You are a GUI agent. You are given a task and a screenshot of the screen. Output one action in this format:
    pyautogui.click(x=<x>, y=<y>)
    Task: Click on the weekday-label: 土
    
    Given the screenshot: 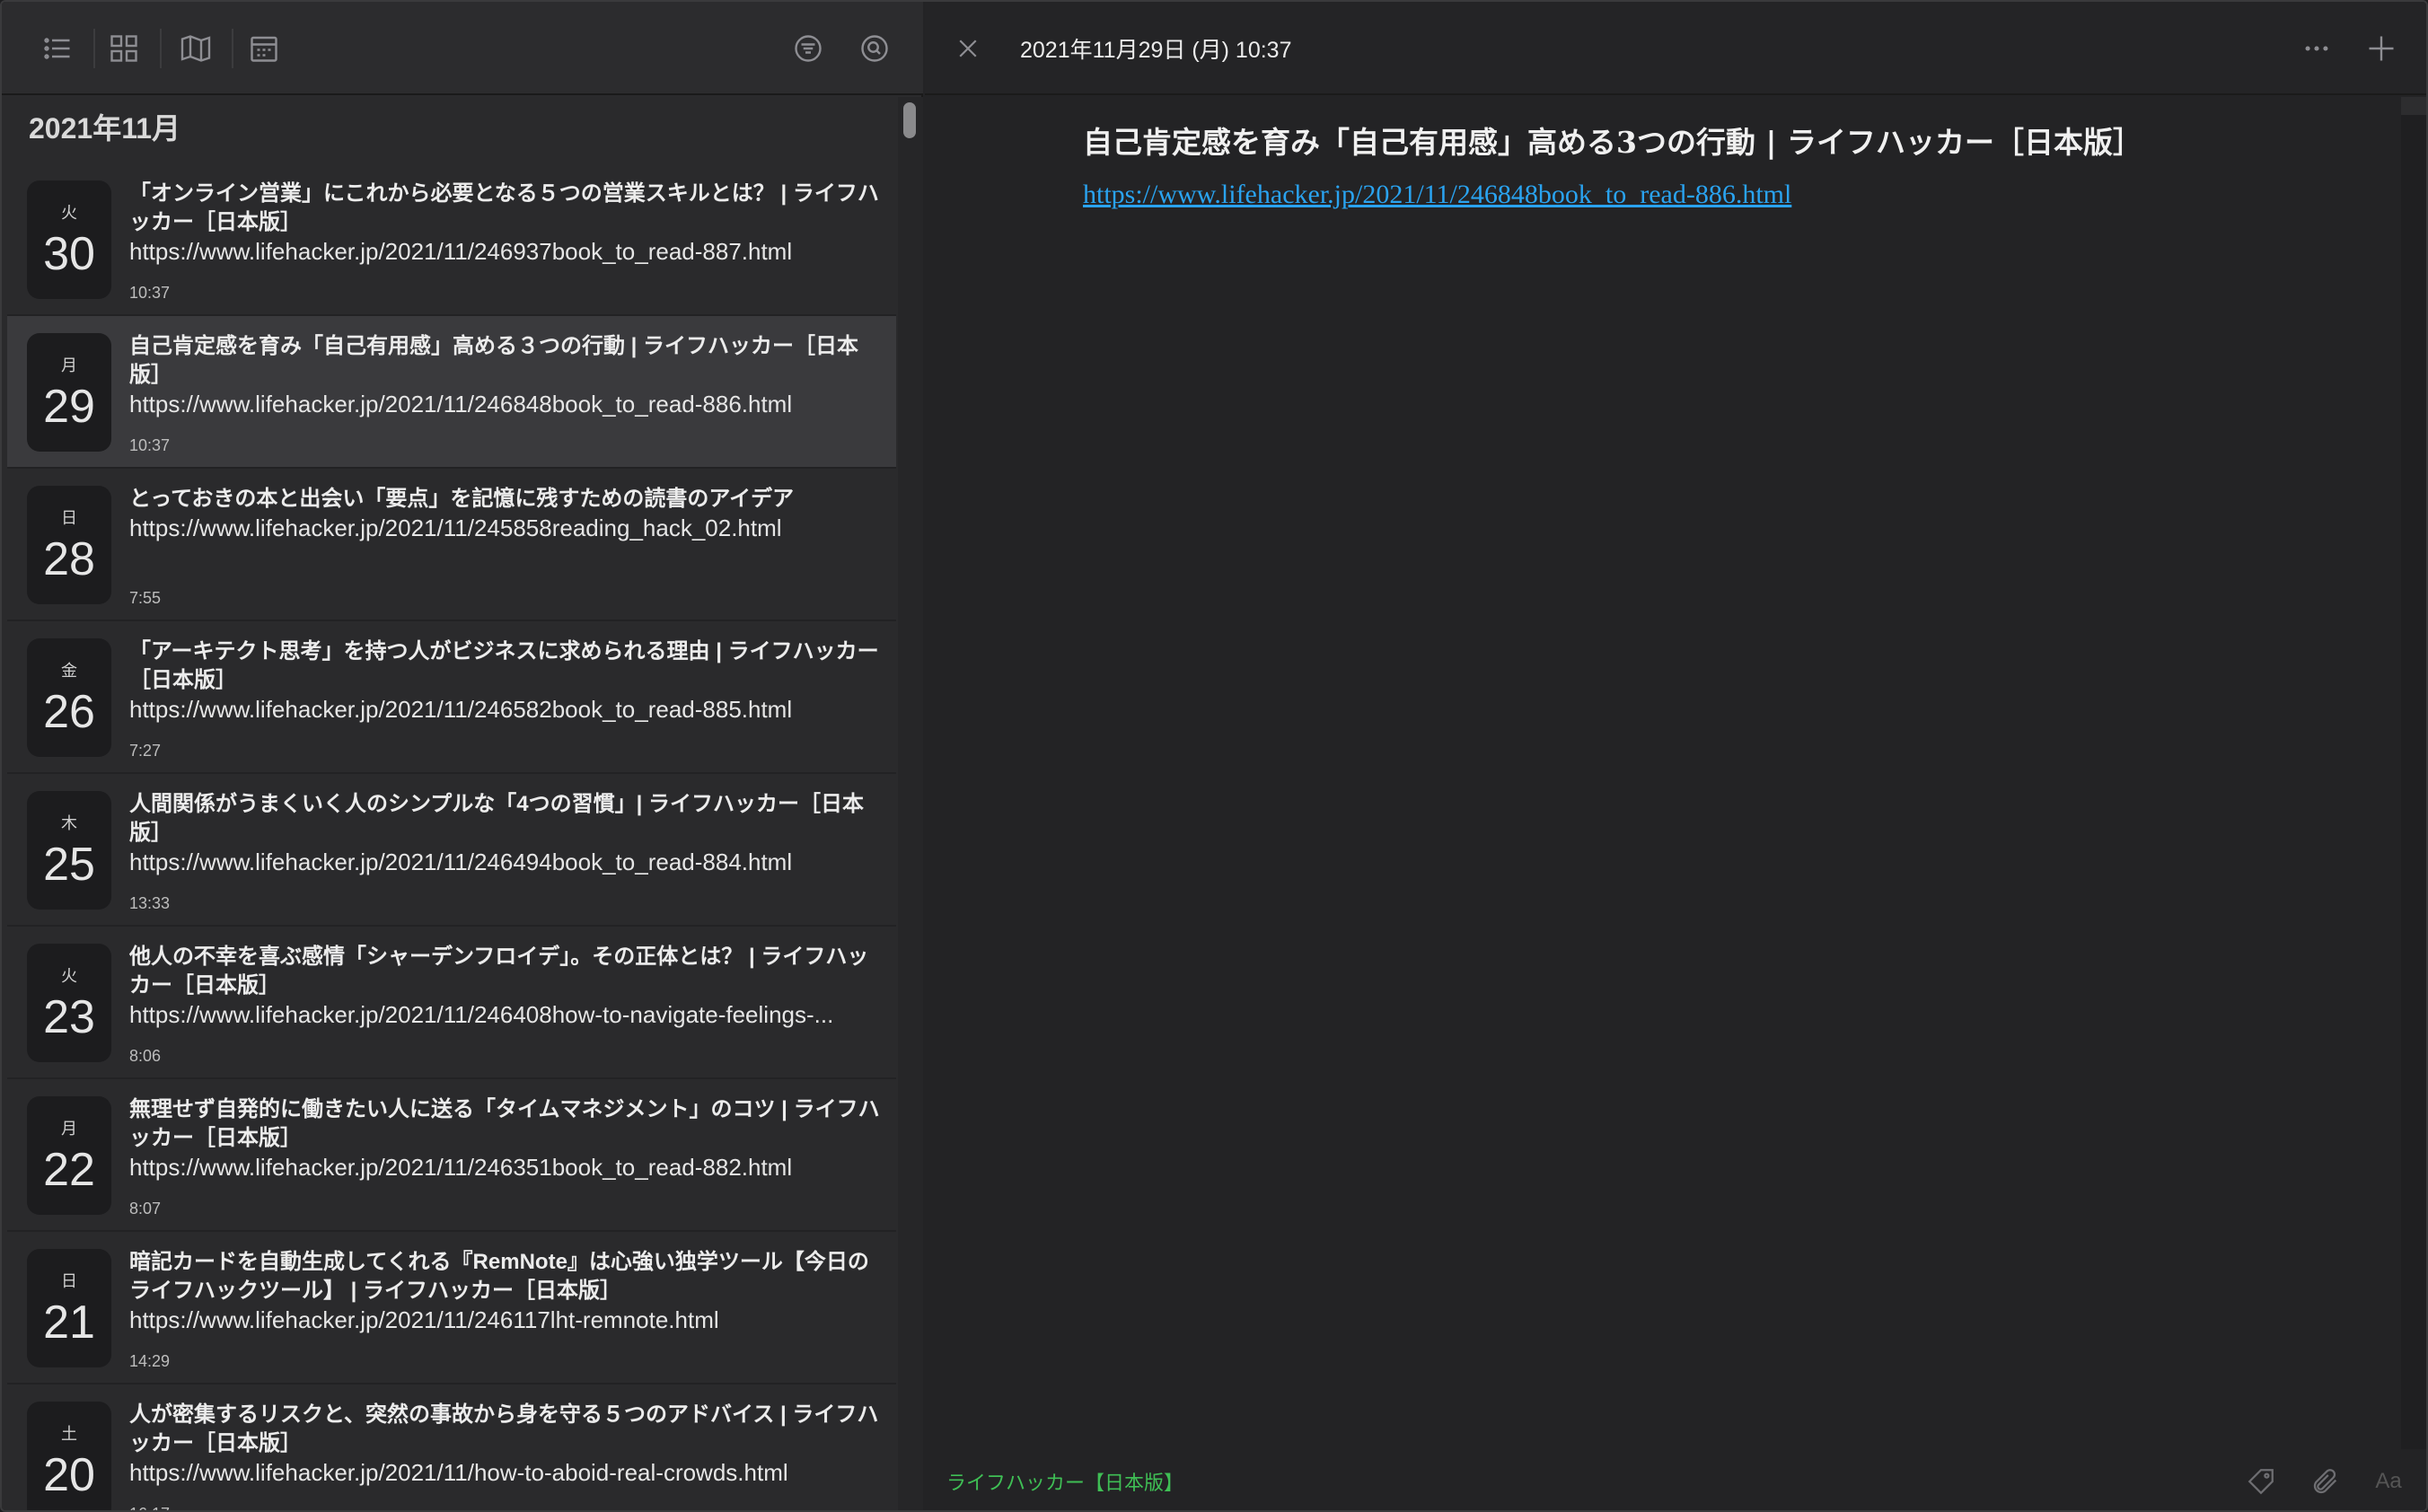 What is the action you would take?
    pyautogui.click(x=69, y=1434)
    